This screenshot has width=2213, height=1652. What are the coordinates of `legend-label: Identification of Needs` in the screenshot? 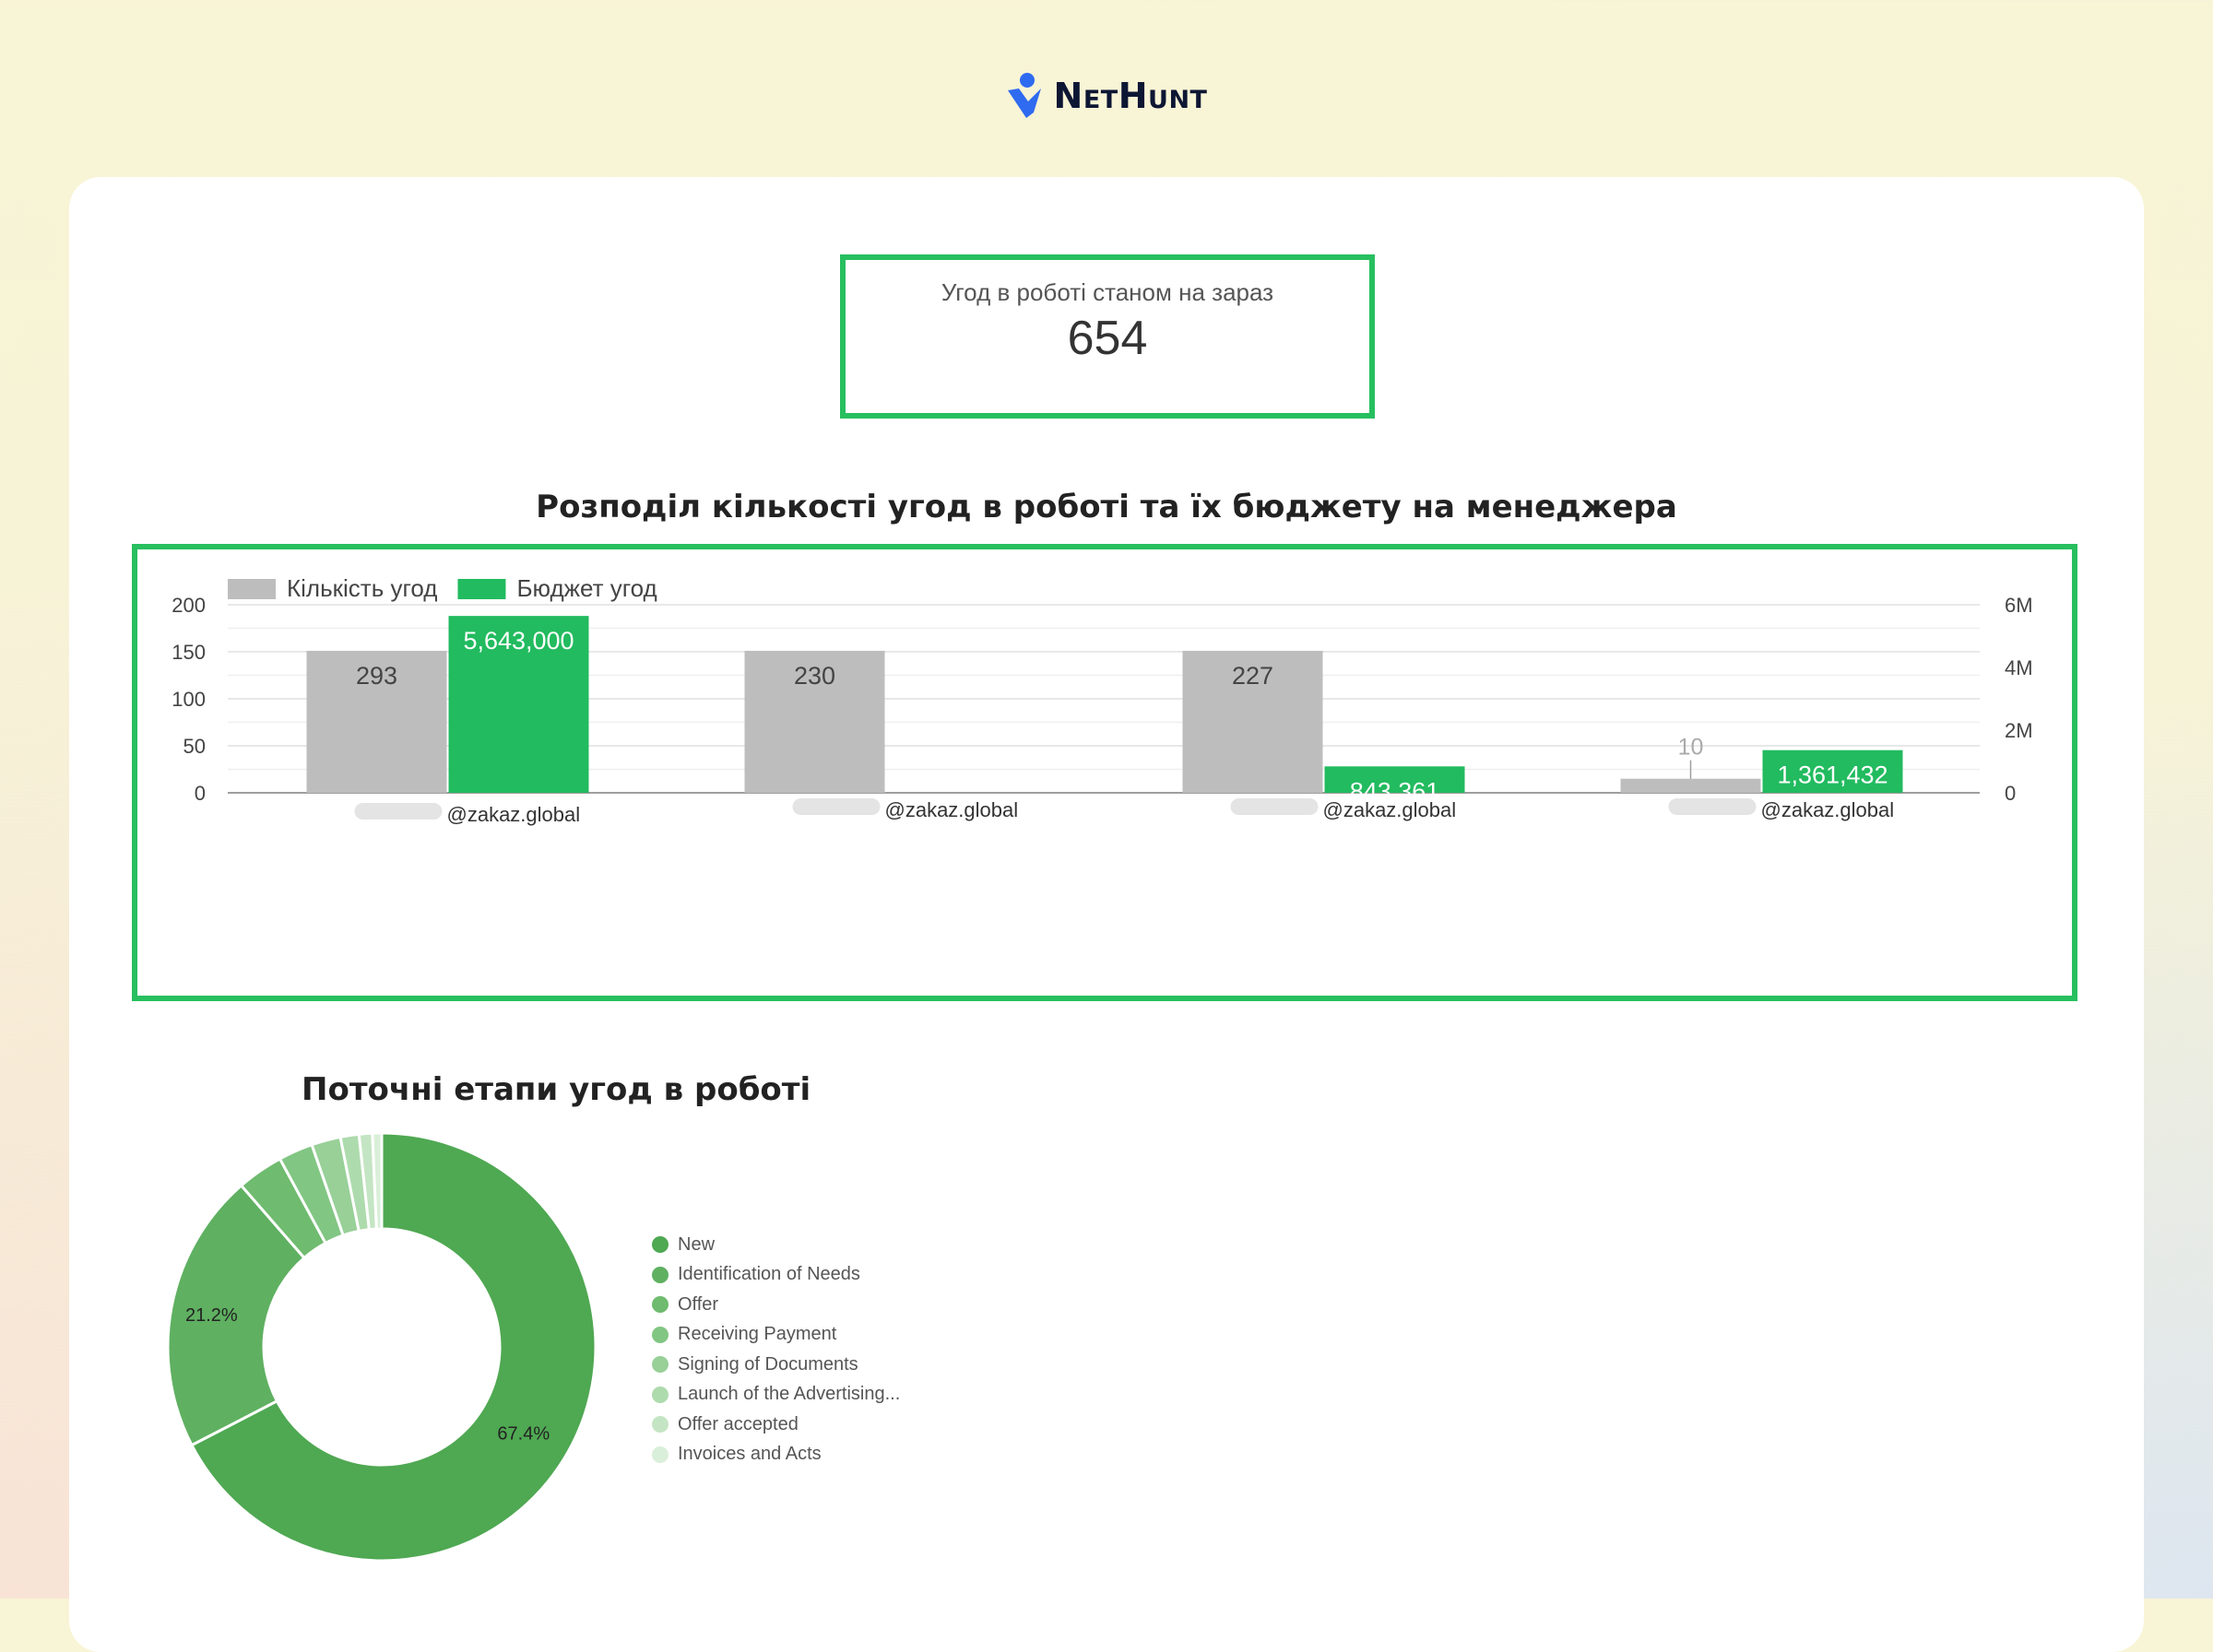 It's located at (769, 1274).